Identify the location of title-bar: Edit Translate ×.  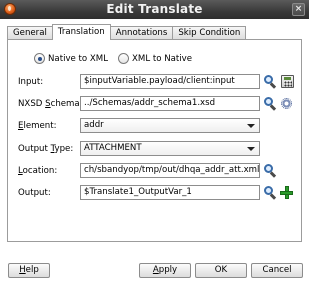
(154, 9).